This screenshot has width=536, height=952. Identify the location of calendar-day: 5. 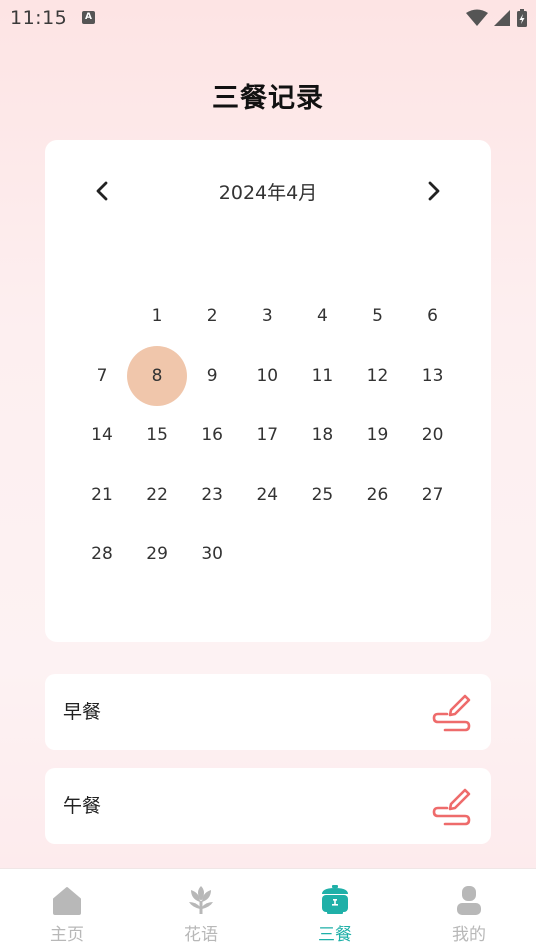
(378, 316).